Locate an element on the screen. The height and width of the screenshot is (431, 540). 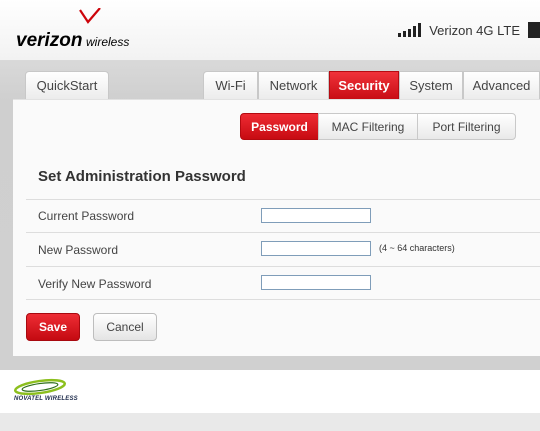
verizon-wireless-logo: verizon wireless is located at coordinates (72, 29).